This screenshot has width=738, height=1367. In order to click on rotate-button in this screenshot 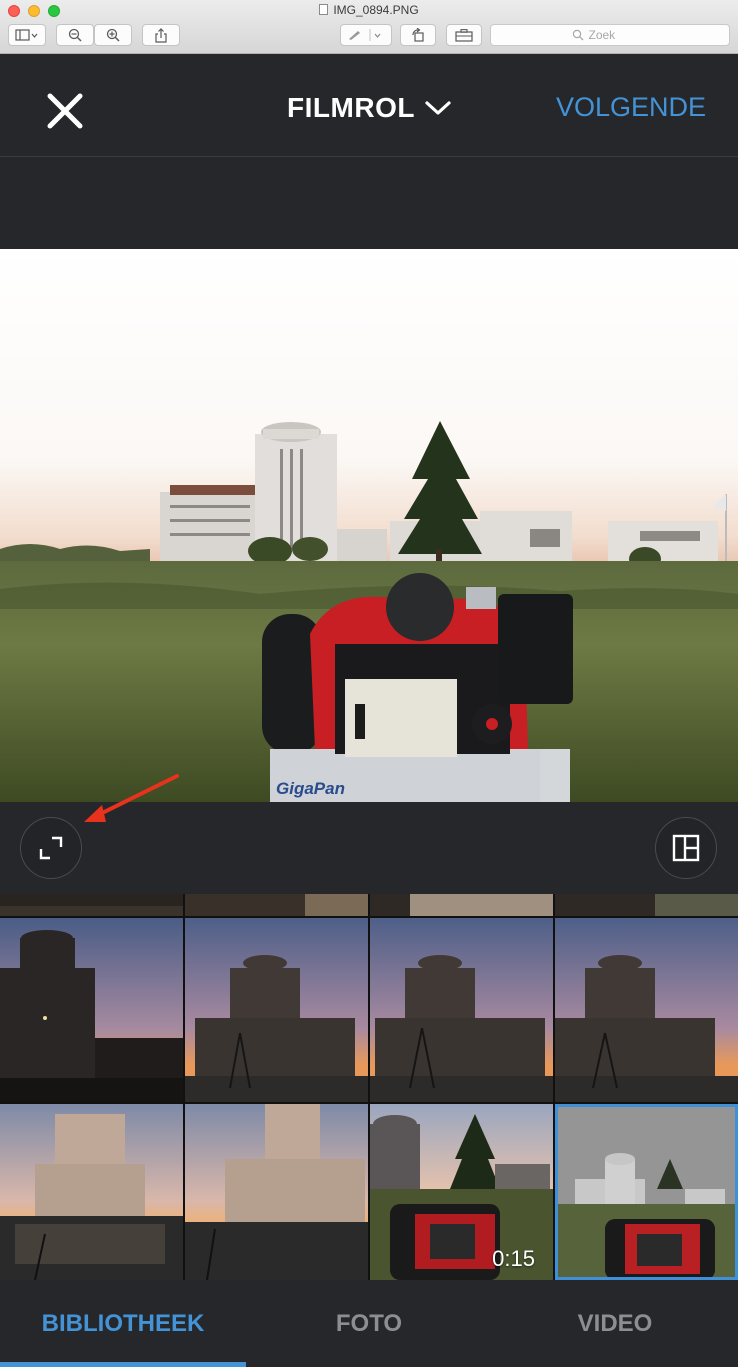, I will do `click(418, 35)`.